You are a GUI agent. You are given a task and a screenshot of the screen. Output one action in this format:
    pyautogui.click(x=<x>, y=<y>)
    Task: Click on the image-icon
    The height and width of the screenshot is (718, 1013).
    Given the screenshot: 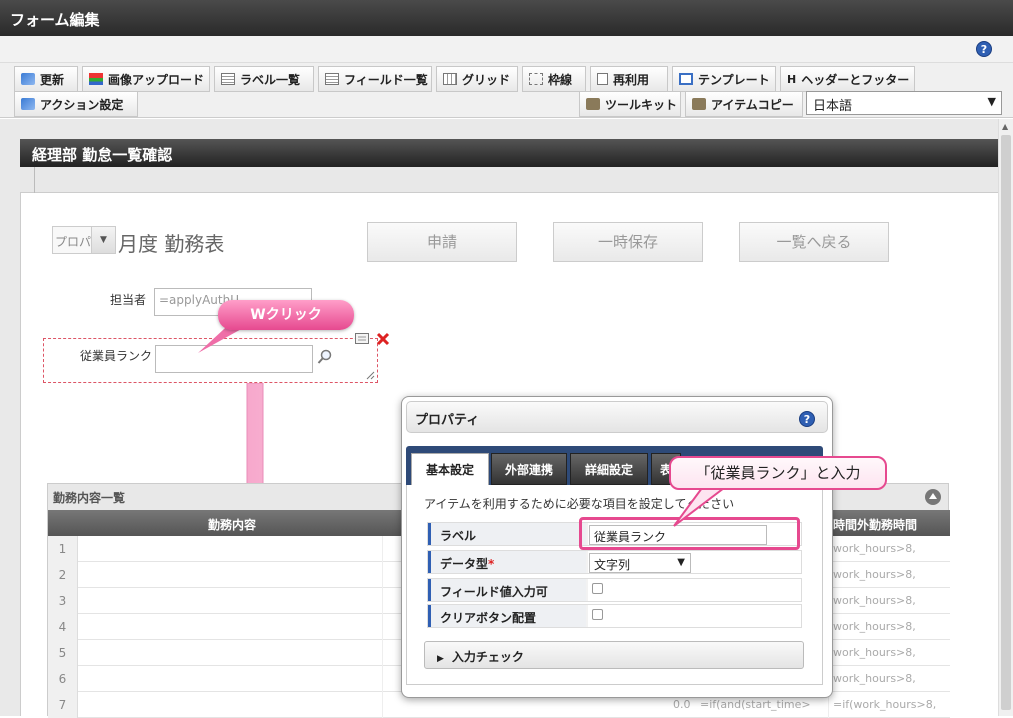 What is the action you would take?
    pyautogui.click(x=96, y=79)
    